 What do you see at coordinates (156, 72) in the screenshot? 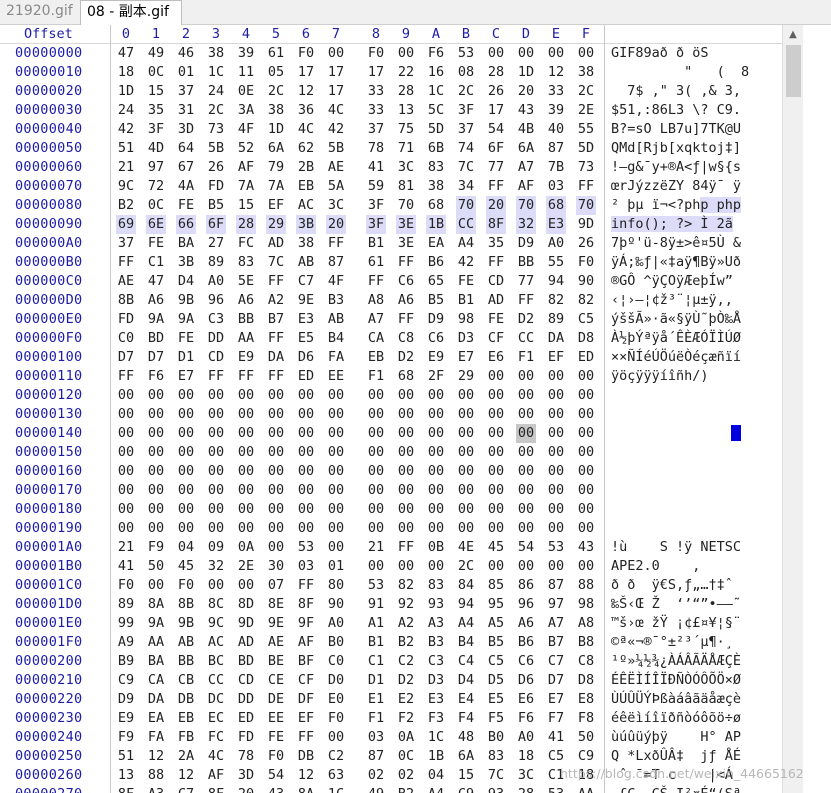
I see `hex-byte: 0C` at bounding box center [156, 72].